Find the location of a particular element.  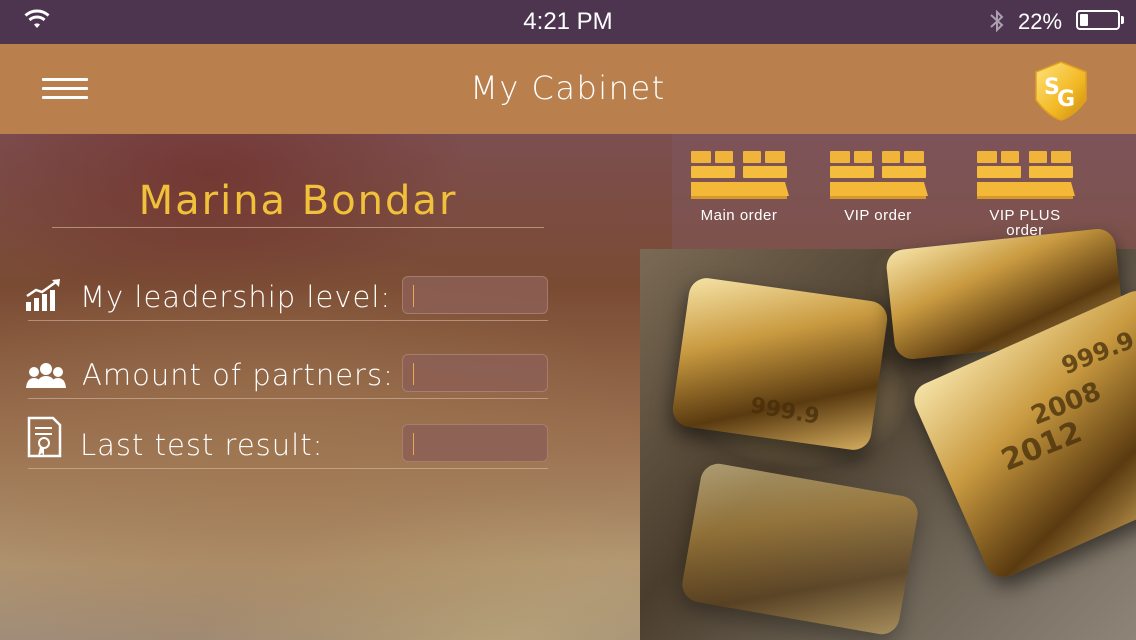

growth-chart-icon is located at coordinates (43, 295).